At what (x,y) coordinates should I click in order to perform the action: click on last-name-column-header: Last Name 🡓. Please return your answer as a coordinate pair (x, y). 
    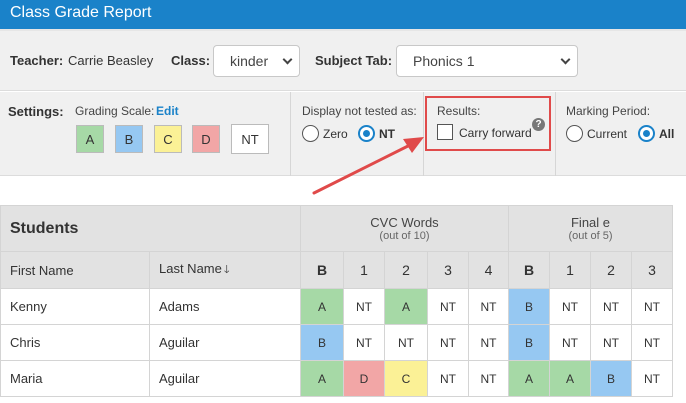
    Looking at the image, I should click on (225, 270).